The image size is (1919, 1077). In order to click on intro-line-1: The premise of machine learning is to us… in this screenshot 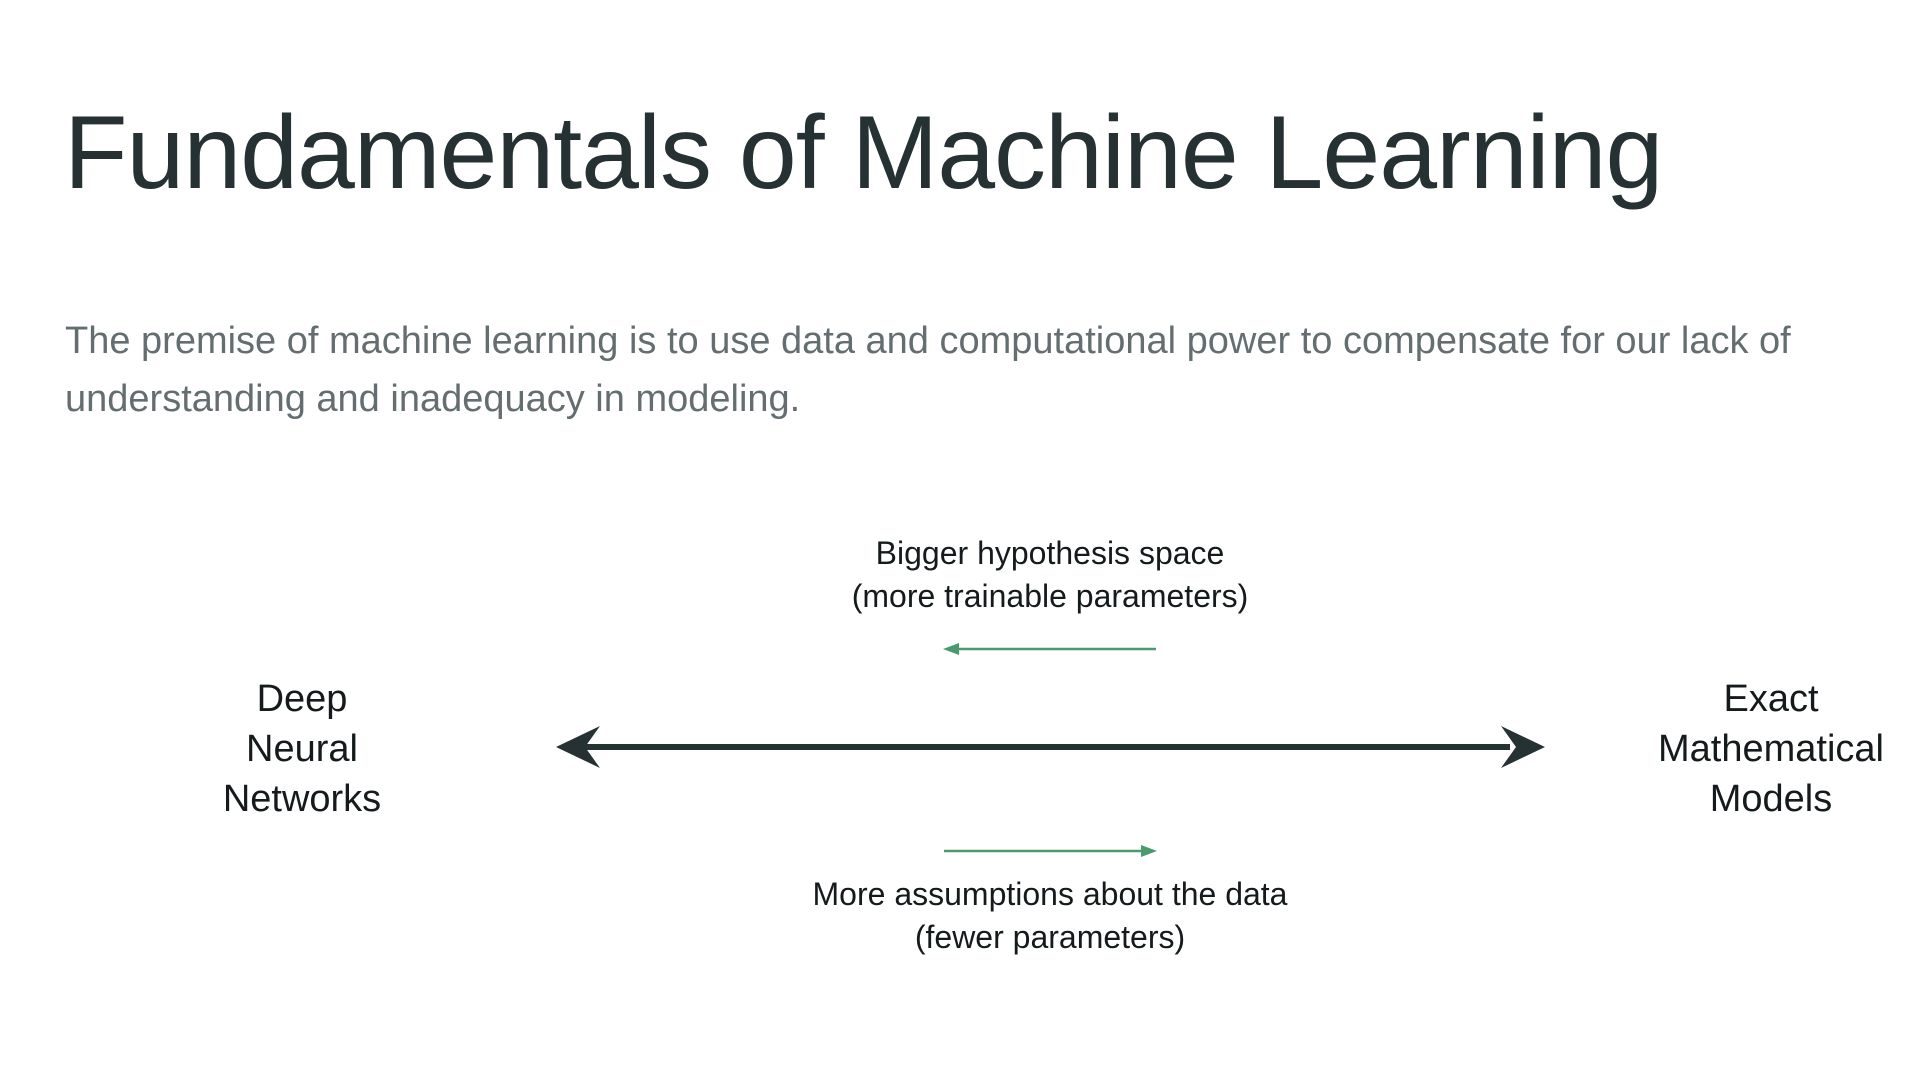, I will do `click(928, 341)`.